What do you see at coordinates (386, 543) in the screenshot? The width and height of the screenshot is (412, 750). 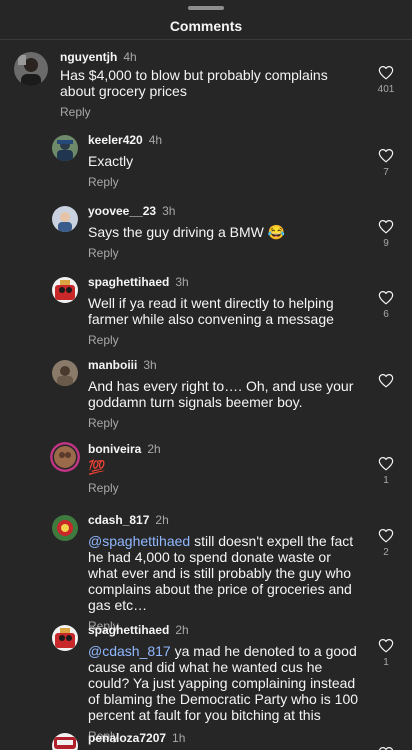 I see `like-button: 2` at bounding box center [386, 543].